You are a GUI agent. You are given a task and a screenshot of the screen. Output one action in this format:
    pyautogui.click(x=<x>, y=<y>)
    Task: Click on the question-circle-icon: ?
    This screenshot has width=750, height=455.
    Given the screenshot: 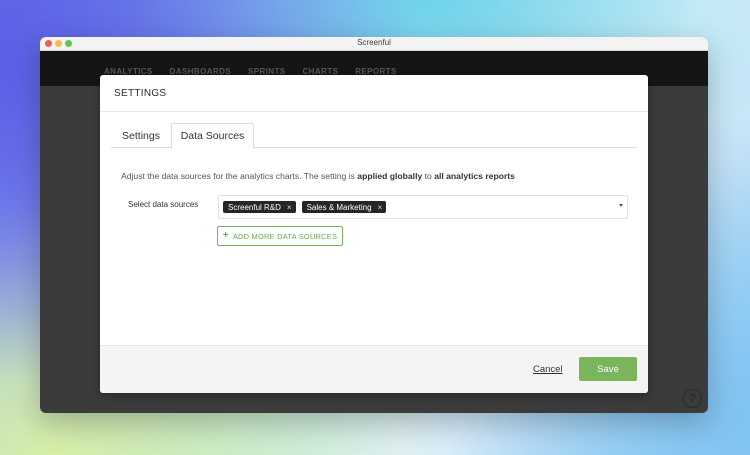 What is the action you would take?
    pyautogui.click(x=692, y=398)
    